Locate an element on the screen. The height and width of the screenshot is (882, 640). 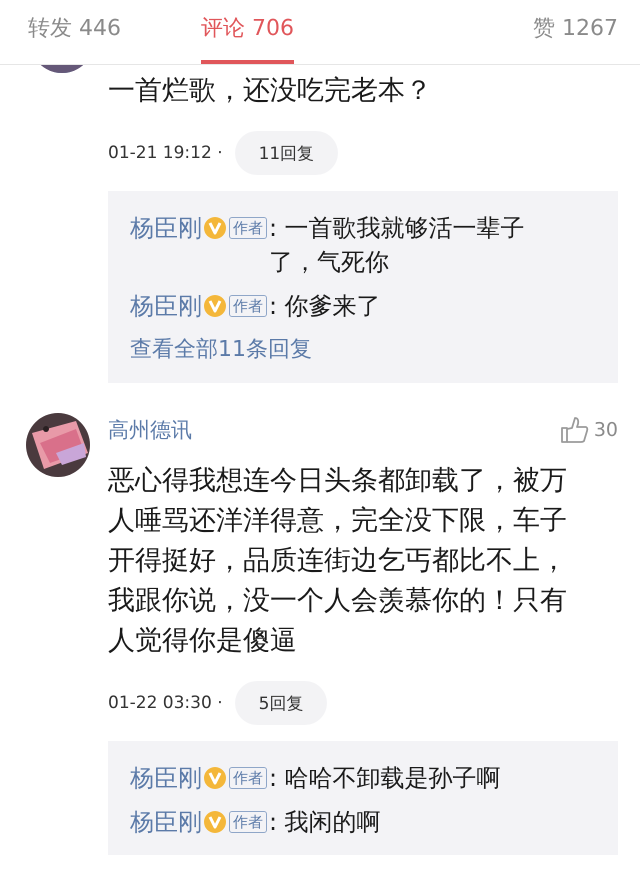
tab: 评论 706 is located at coordinates (247, 32).